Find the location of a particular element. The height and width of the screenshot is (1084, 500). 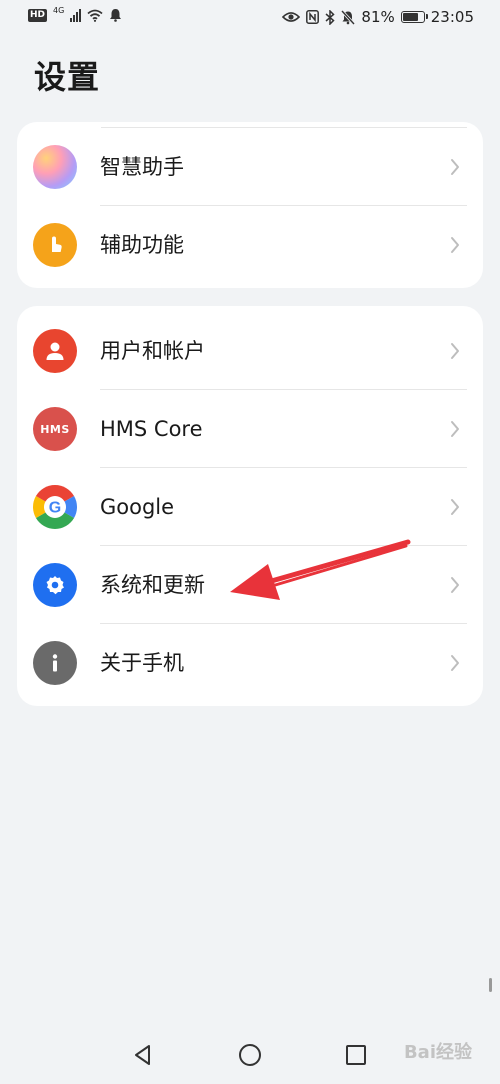

settings-item-label: 关于手机 is located at coordinates (142, 663).